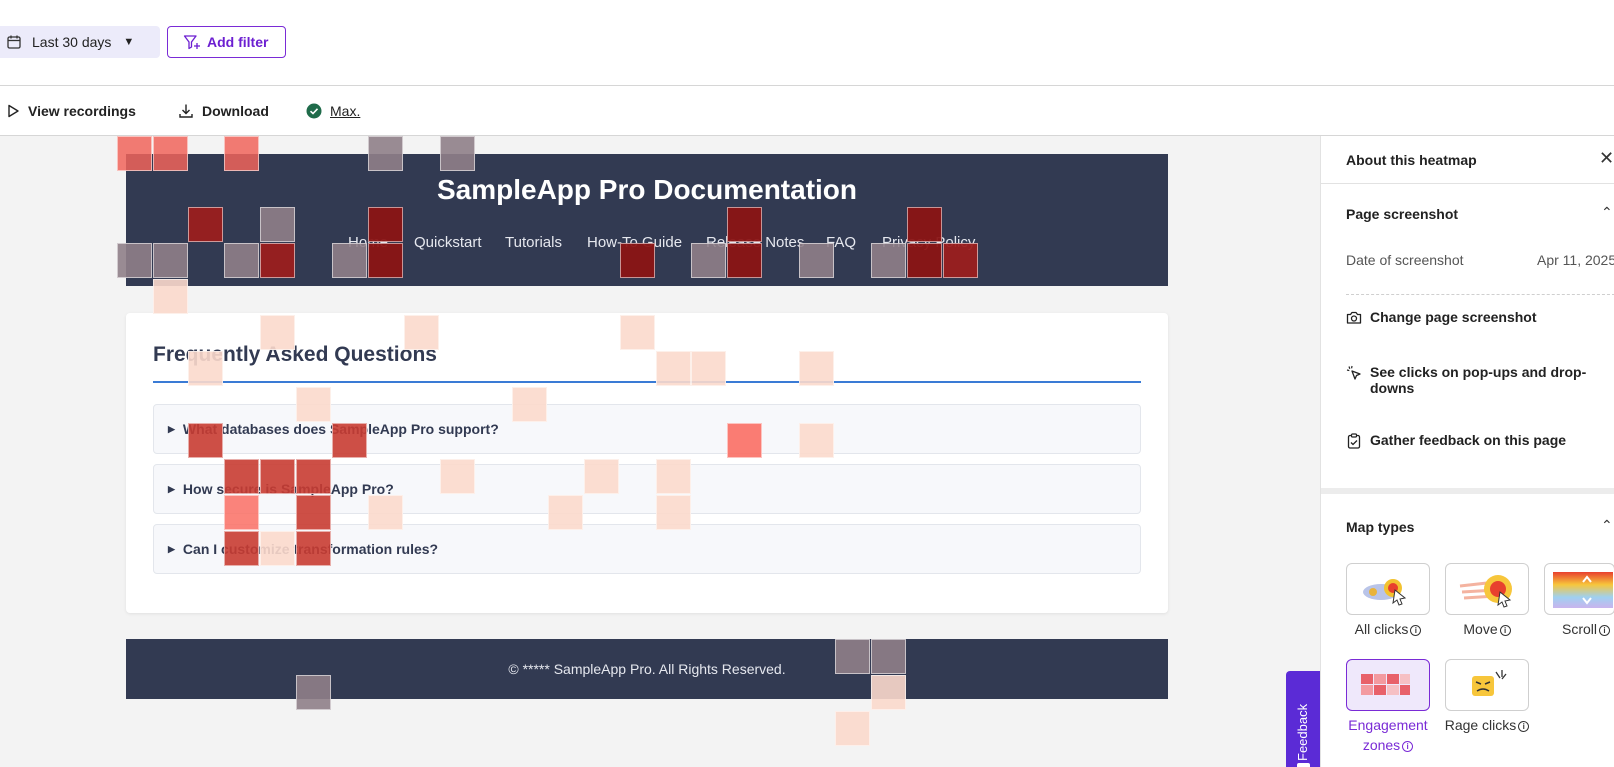 The width and height of the screenshot is (1614, 767). Describe the element at coordinates (1606, 158) in the screenshot. I see `close-icon: ✕` at that location.